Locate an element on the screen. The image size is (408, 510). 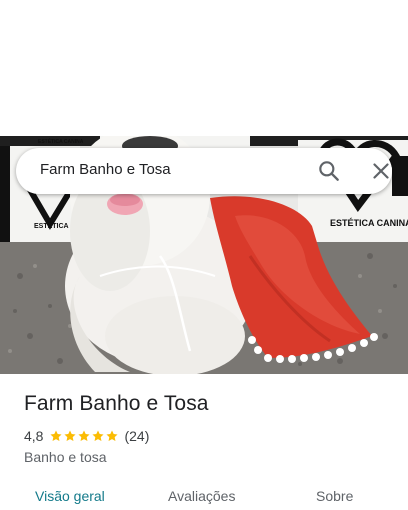
tab-reviews: Avaliações is located at coordinates (201, 496).